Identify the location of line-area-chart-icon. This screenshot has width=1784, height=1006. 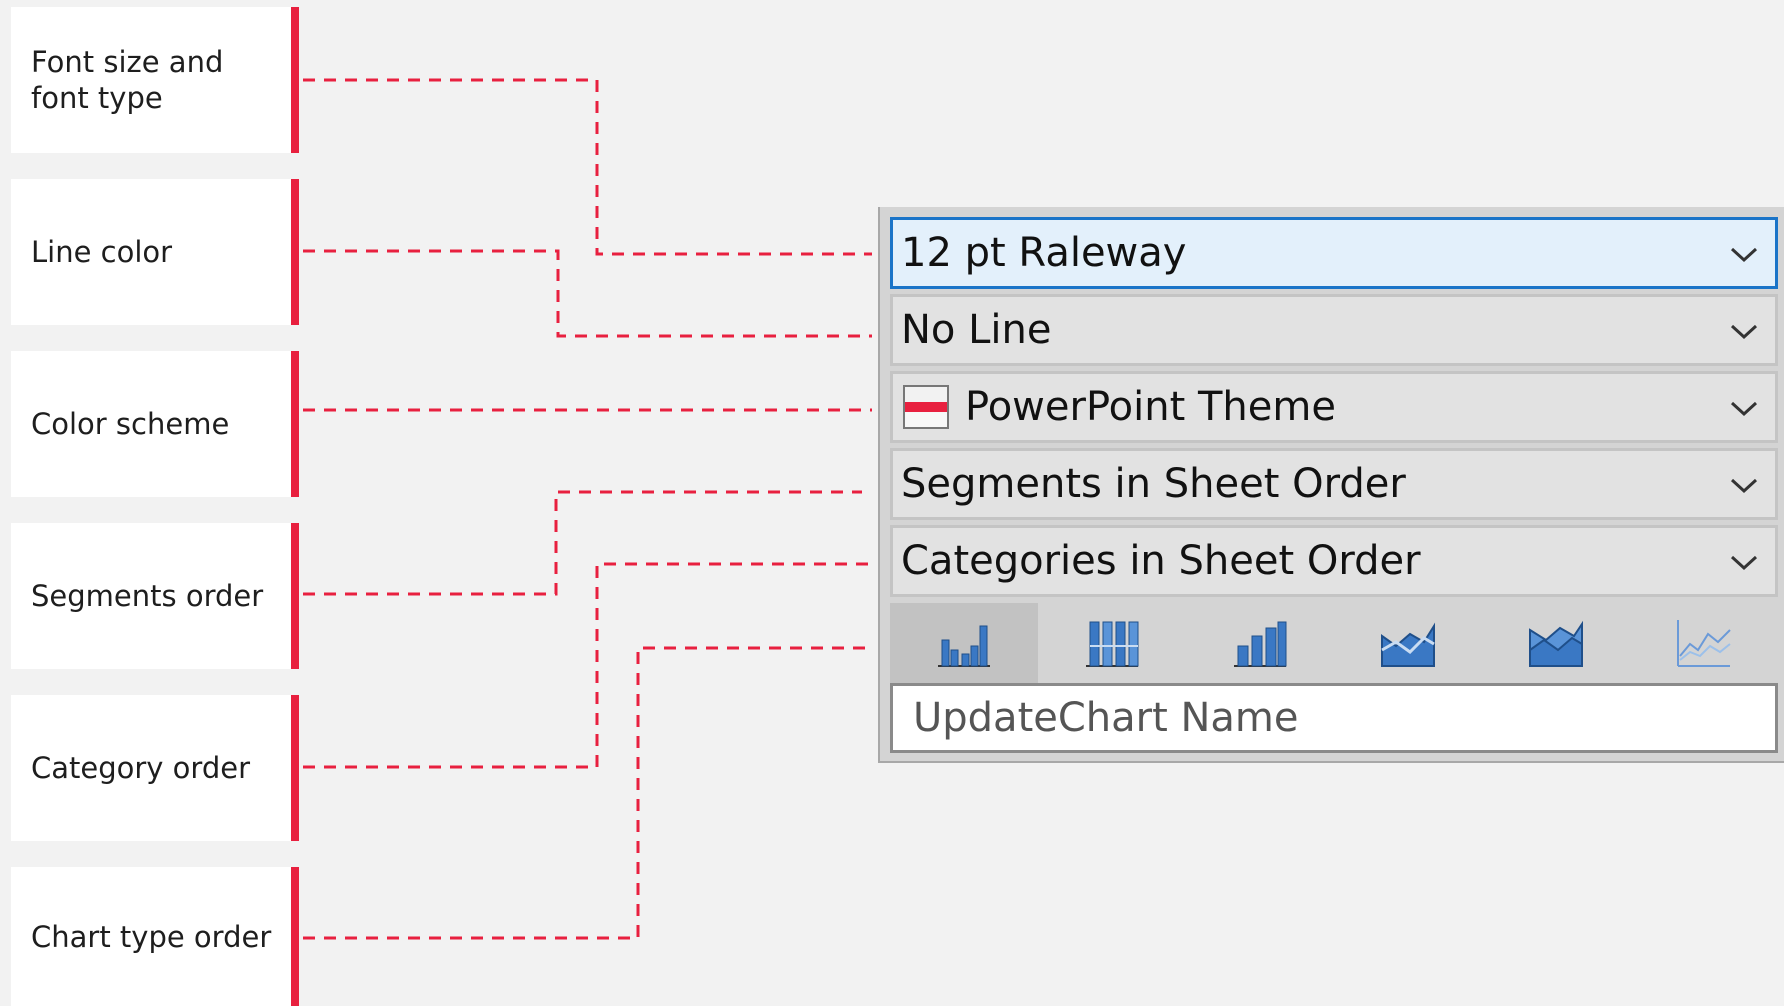
(1408, 644).